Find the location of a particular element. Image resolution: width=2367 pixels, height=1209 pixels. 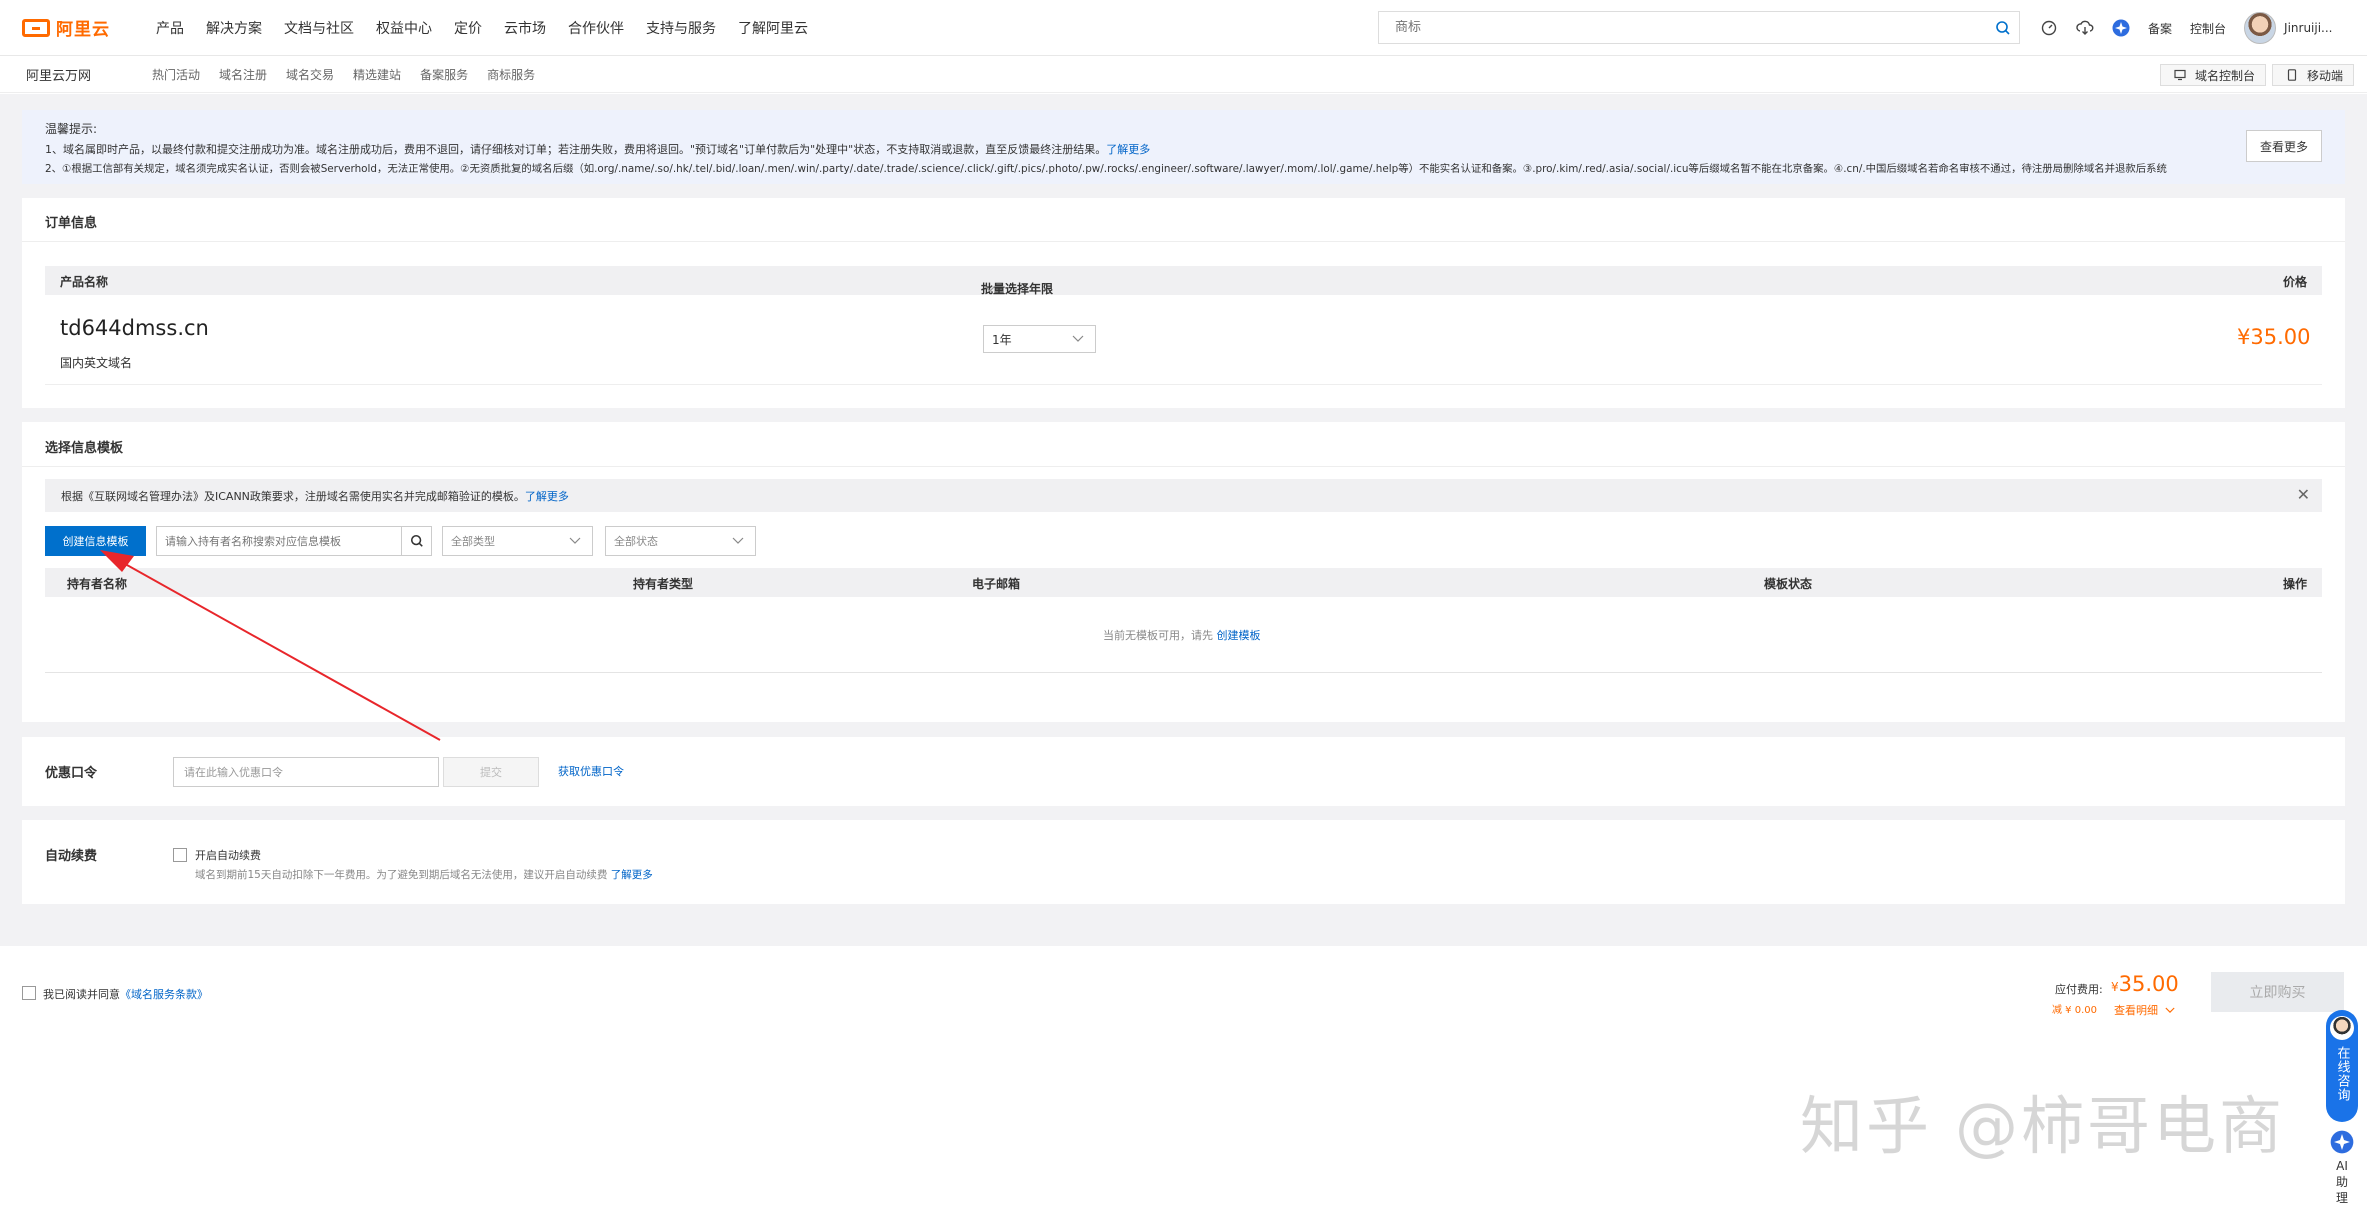

ai-assistant-button: AI助理 is located at coordinates (2342, 1169).